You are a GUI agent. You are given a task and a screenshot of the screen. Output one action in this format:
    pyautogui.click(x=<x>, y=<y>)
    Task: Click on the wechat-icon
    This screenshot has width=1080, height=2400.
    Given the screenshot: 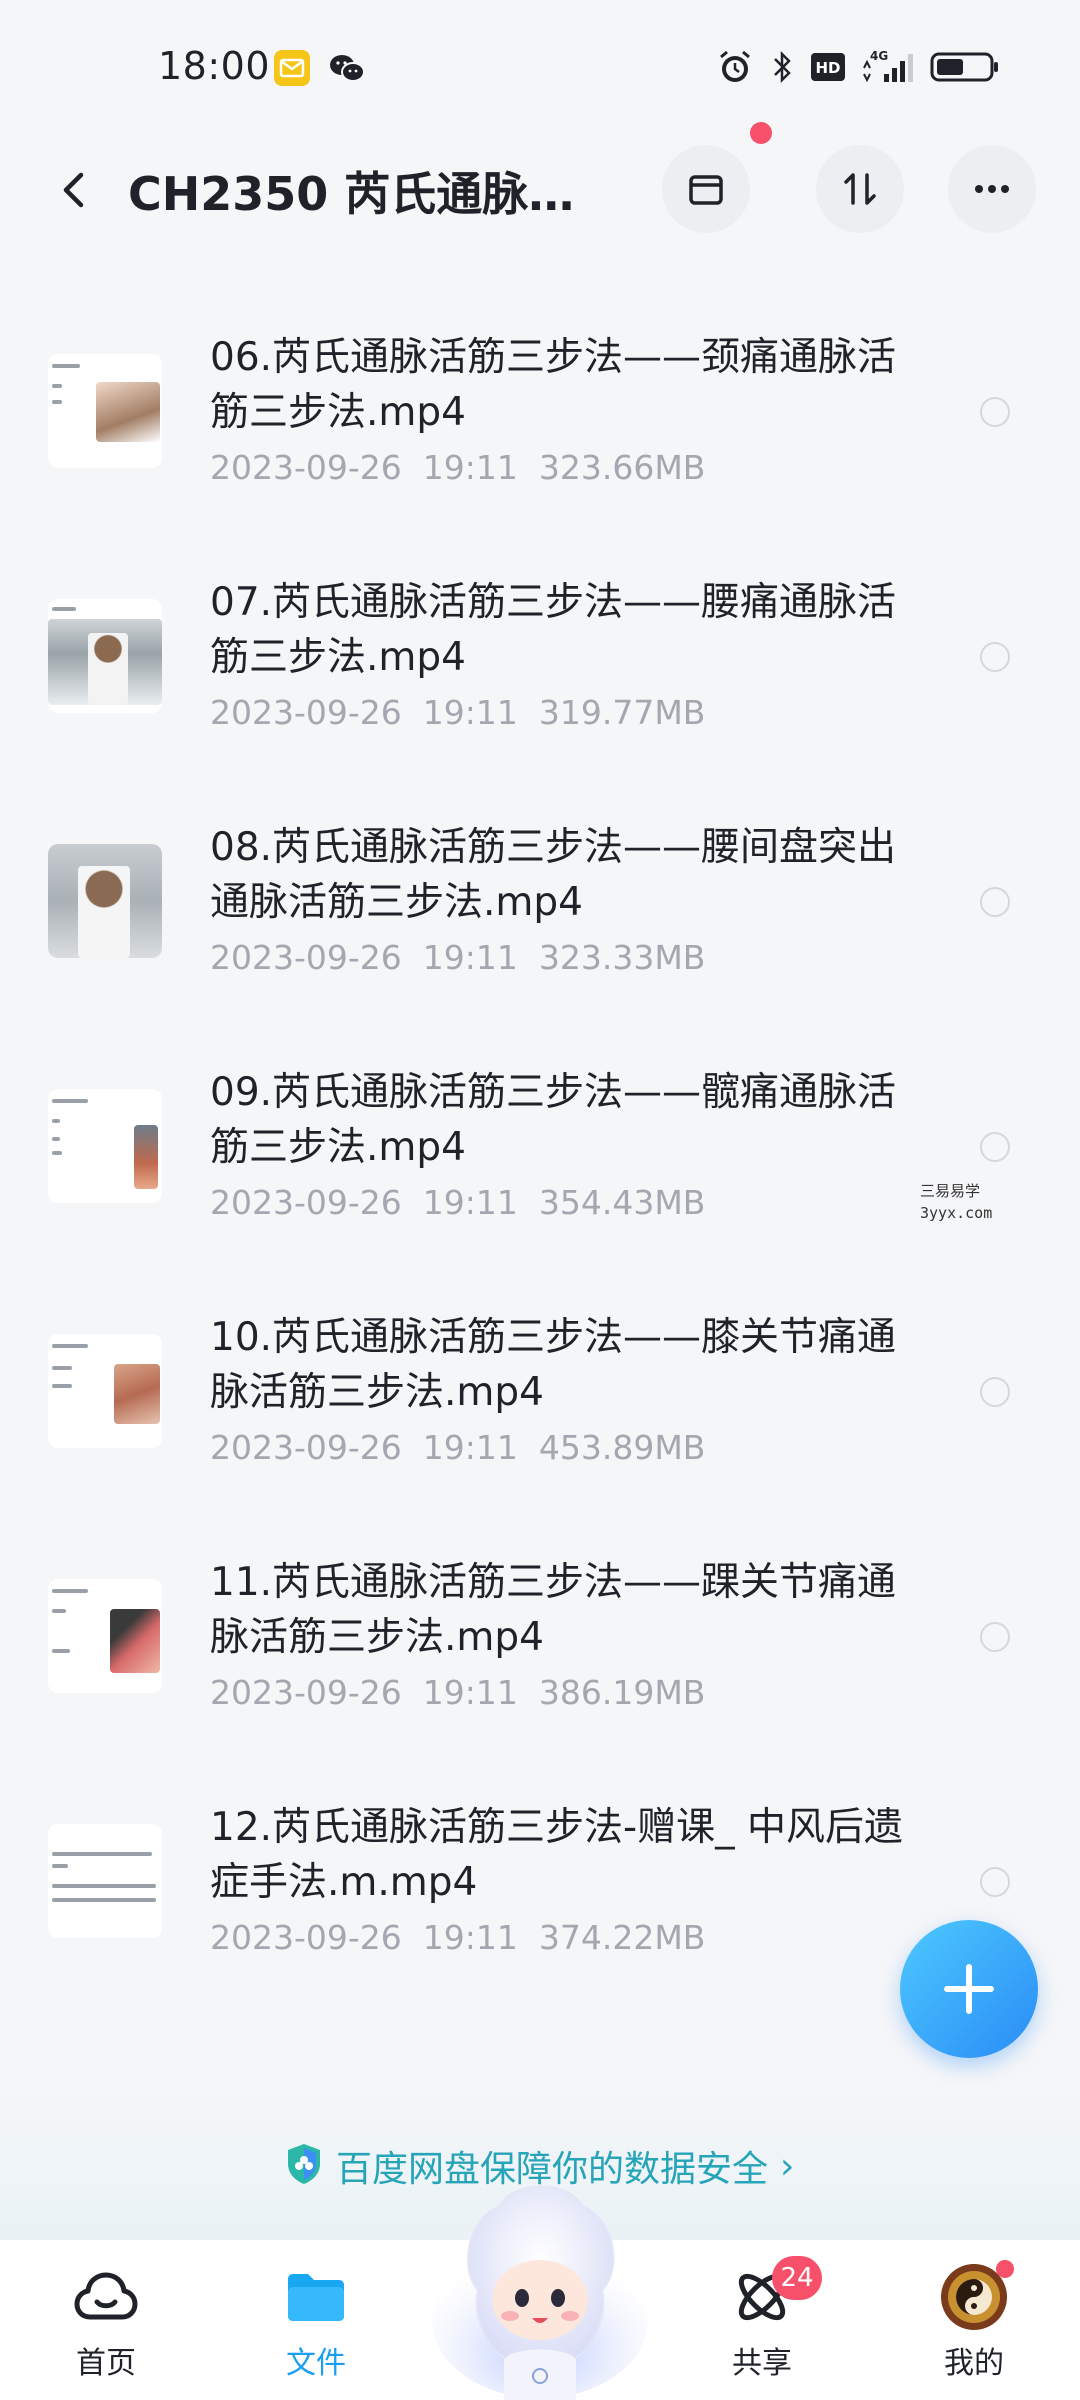 What is the action you would take?
    pyautogui.click(x=346, y=68)
    